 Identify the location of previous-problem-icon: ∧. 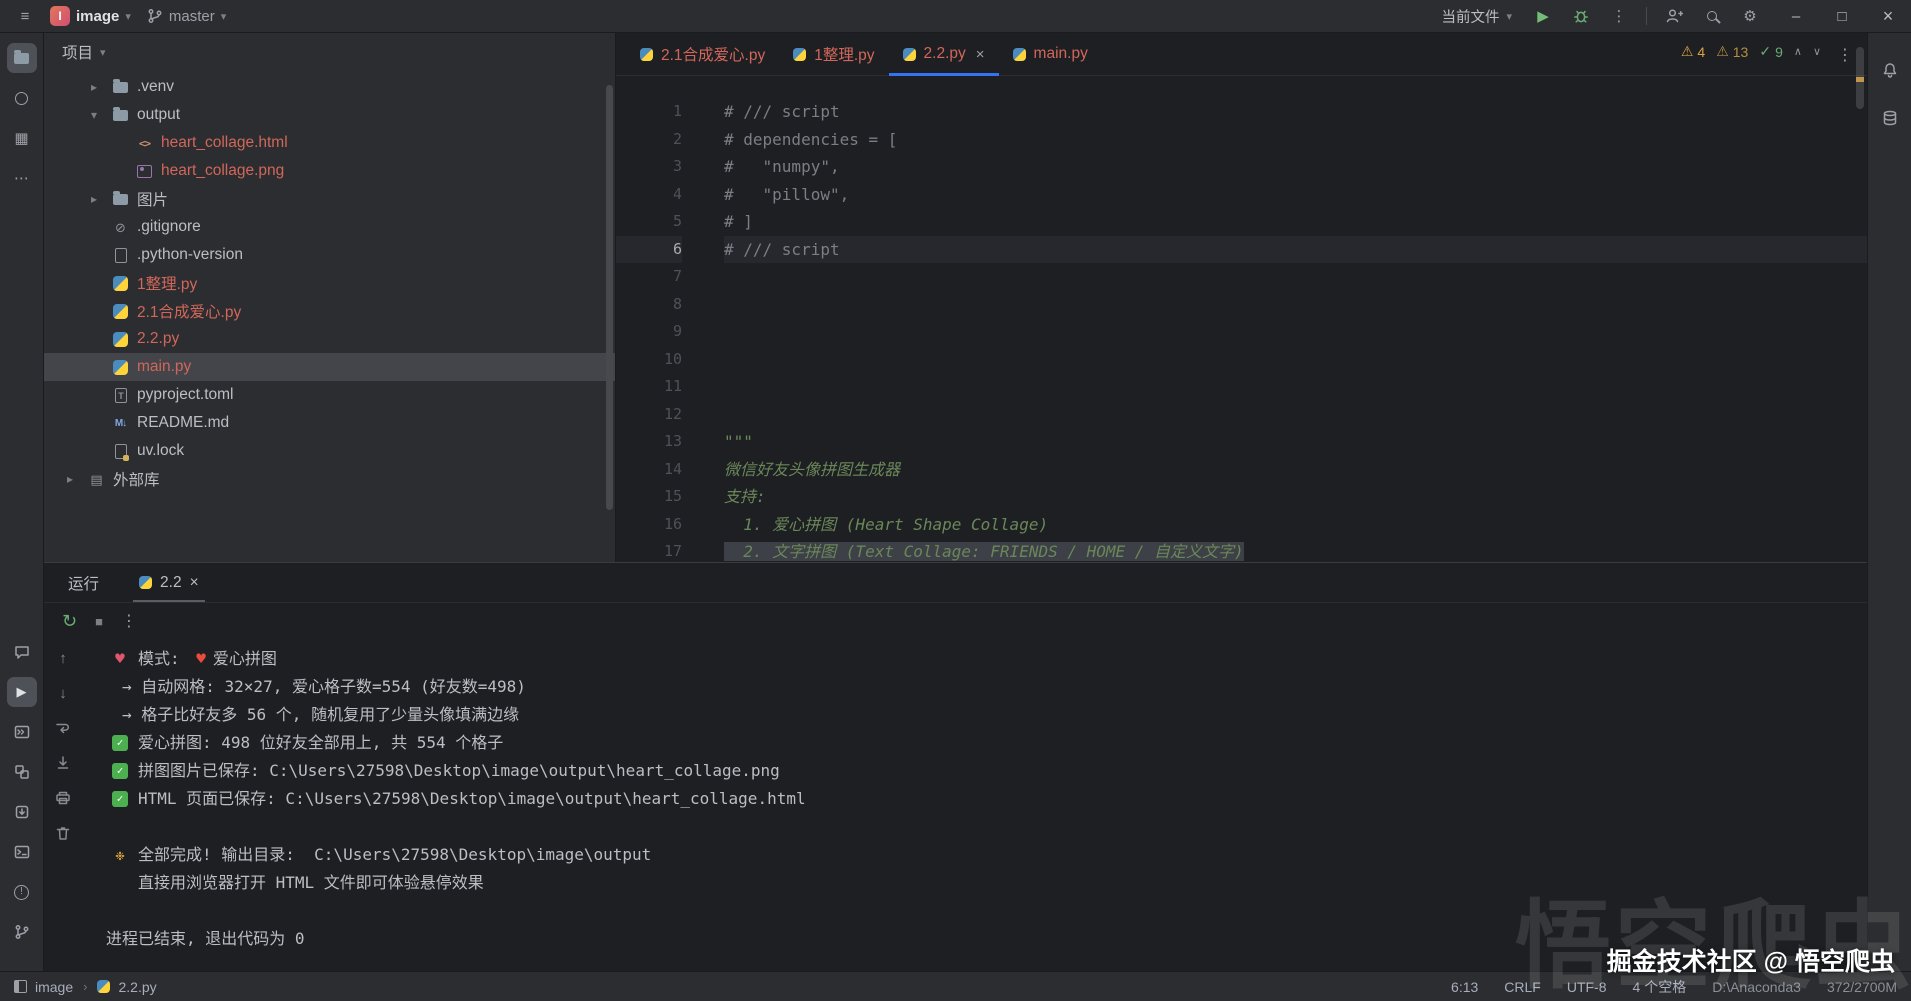
(1798, 51).